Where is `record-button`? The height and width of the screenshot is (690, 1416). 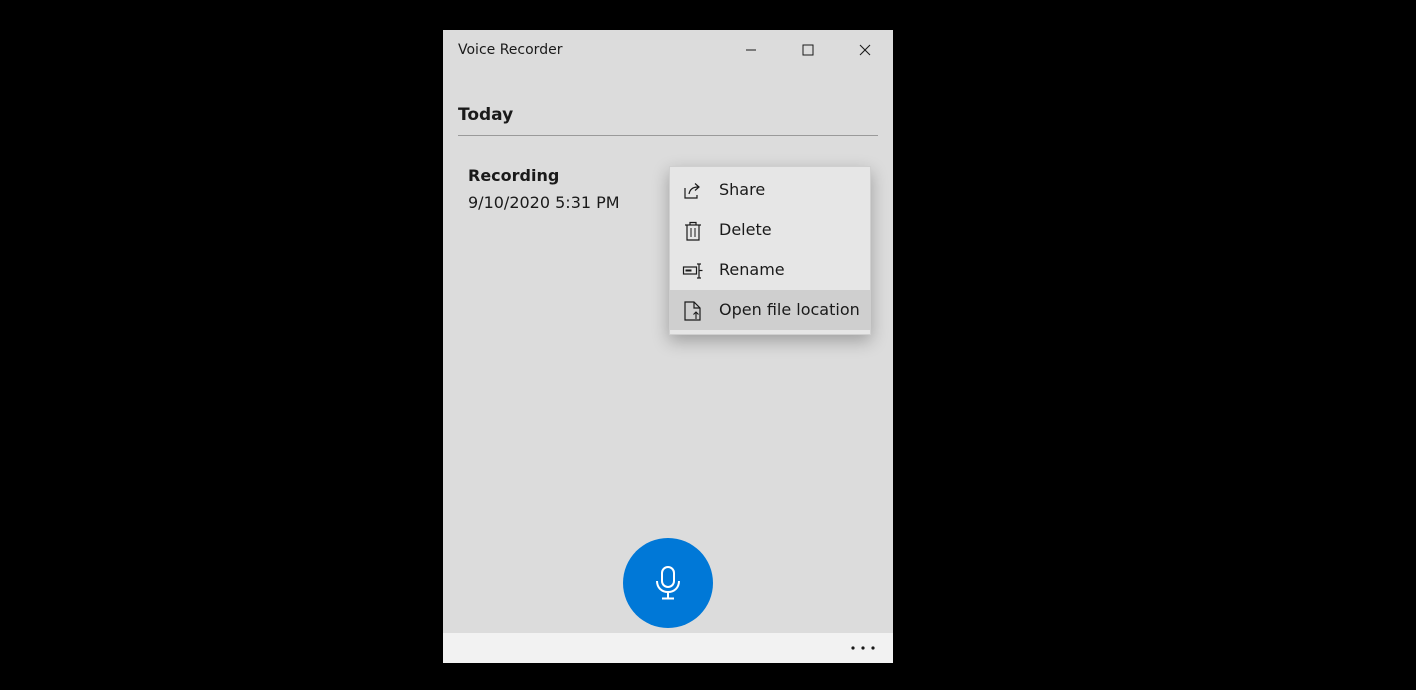
record-button is located at coordinates (668, 583).